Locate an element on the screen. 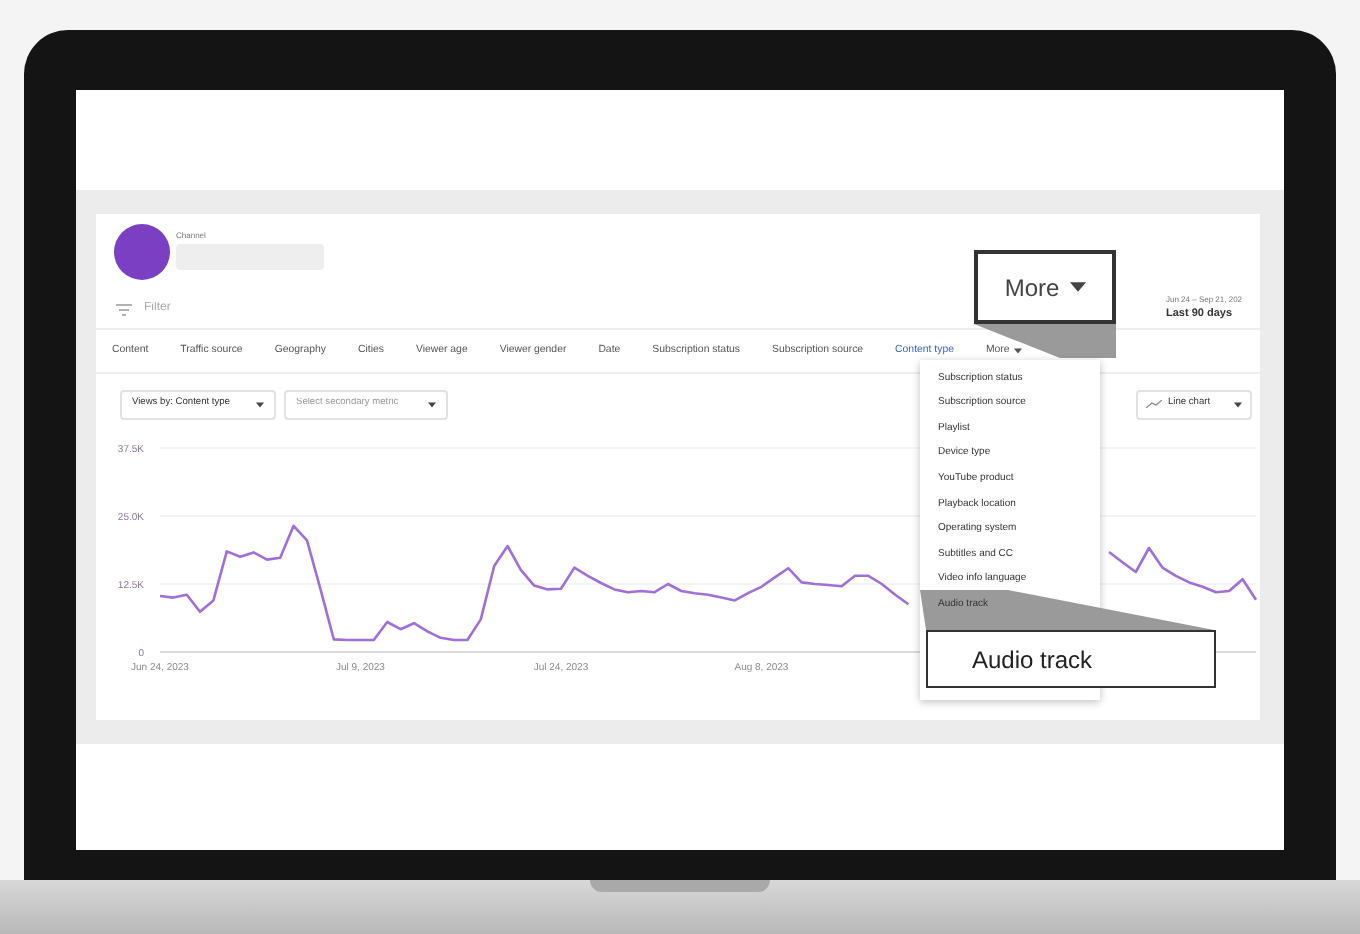 The width and height of the screenshot is (1360, 934). callout-pointer is located at coordinates (1046, 342).